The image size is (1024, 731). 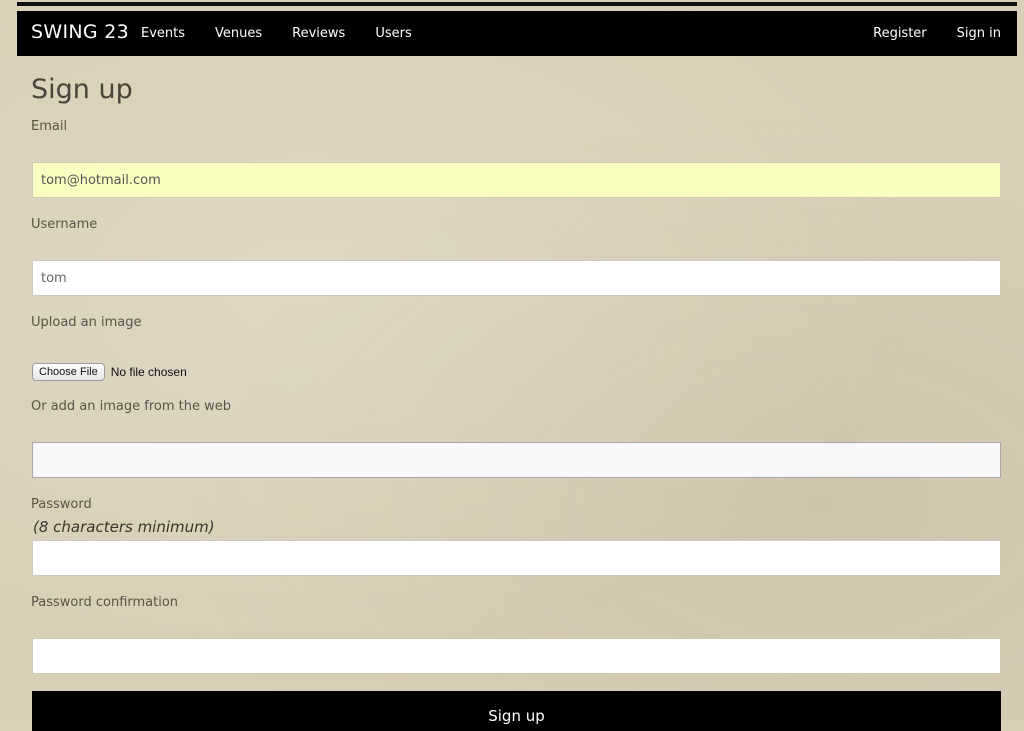 I want to click on password-hint: (8 characters minimum), so click(x=124, y=527).